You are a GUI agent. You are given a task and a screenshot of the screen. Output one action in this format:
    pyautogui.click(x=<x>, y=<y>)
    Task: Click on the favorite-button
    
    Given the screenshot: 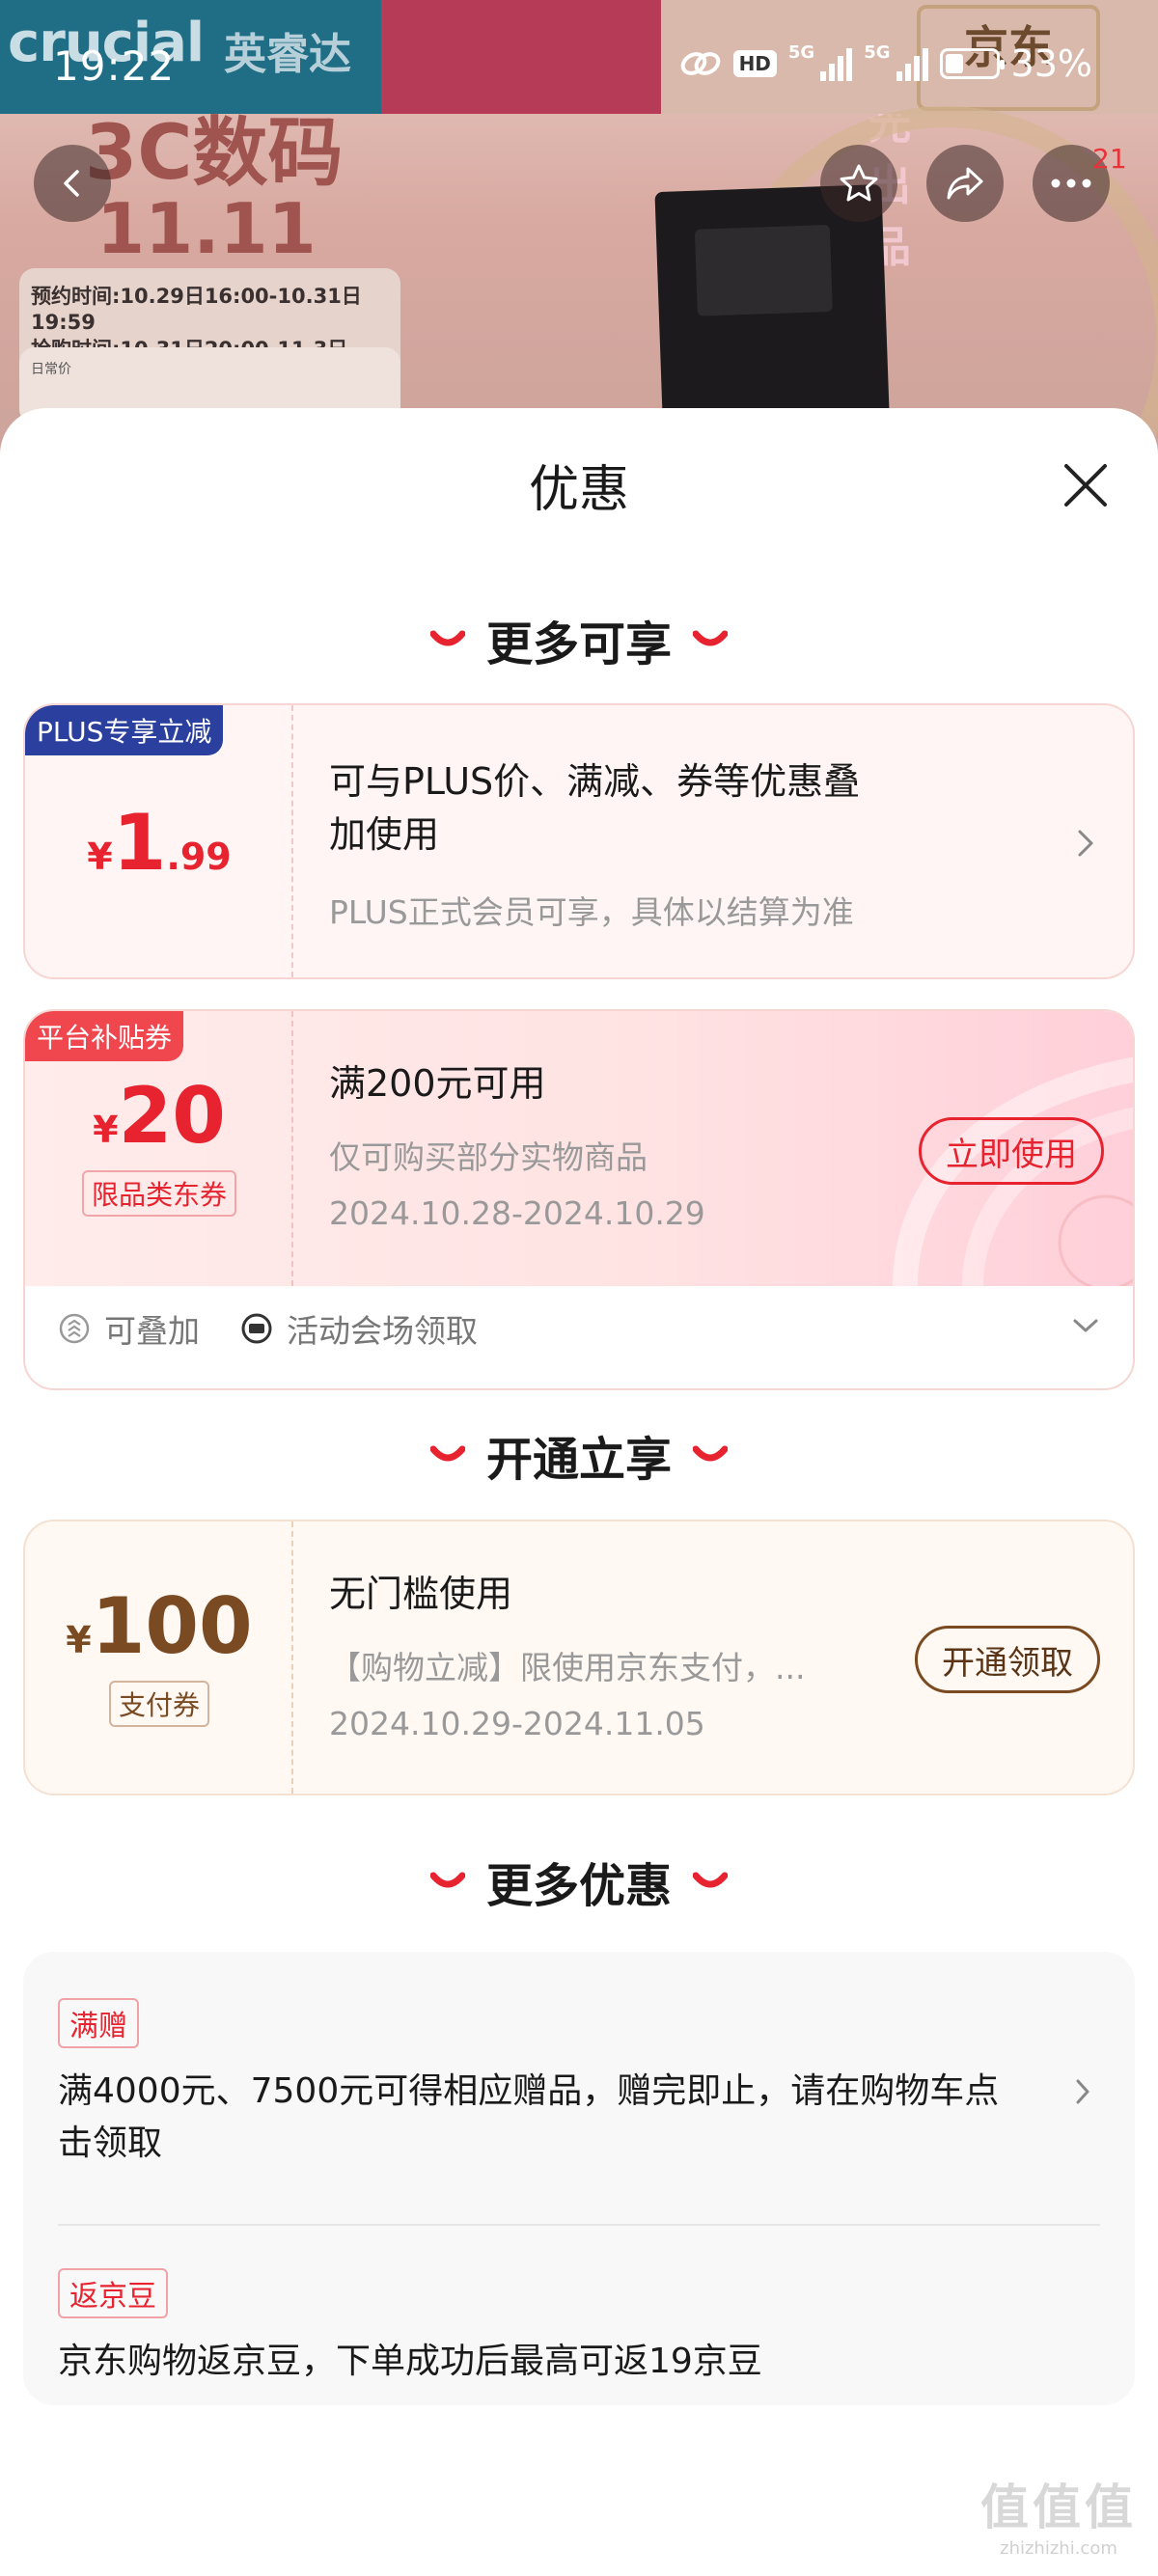 What is the action you would take?
    pyautogui.click(x=858, y=184)
    